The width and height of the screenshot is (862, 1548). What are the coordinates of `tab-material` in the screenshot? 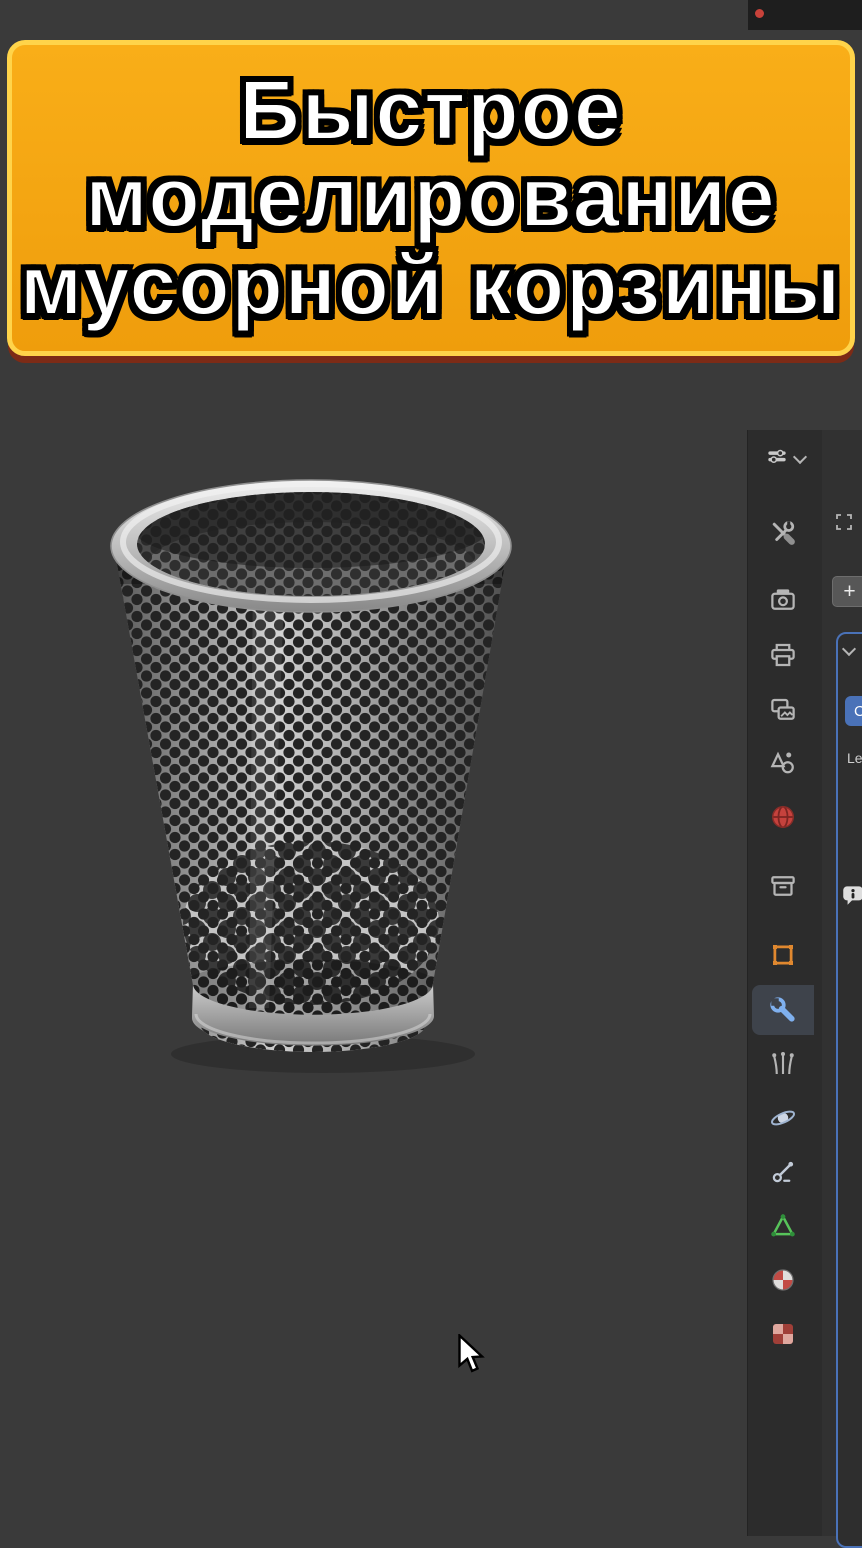 It's located at (783, 1280).